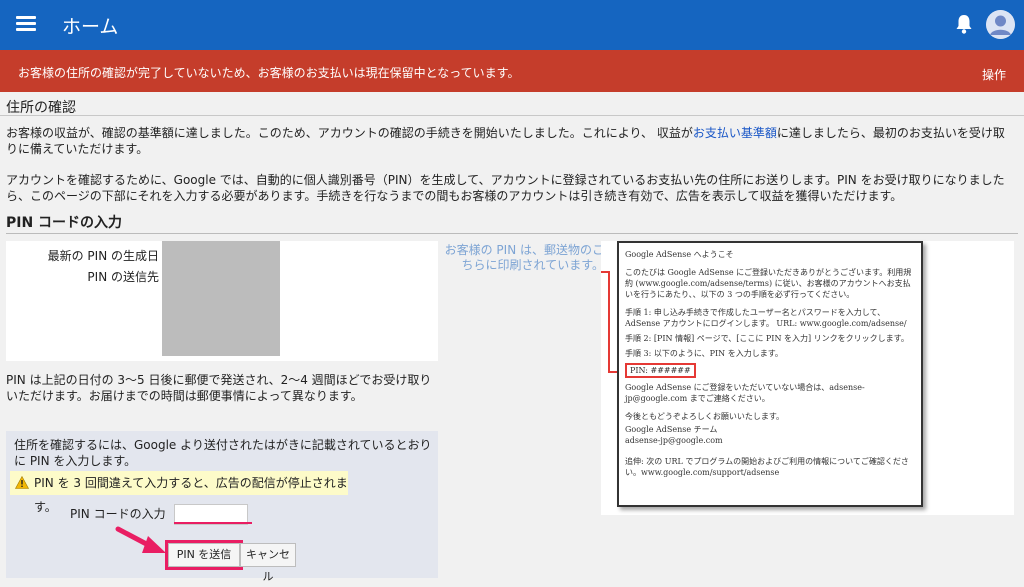 Image resolution: width=1024 pixels, height=587 pixels. What do you see at coordinates (64, 223) in the screenshot?
I see `pin-heading: PIN コードの入力` at bounding box center [64, 223].